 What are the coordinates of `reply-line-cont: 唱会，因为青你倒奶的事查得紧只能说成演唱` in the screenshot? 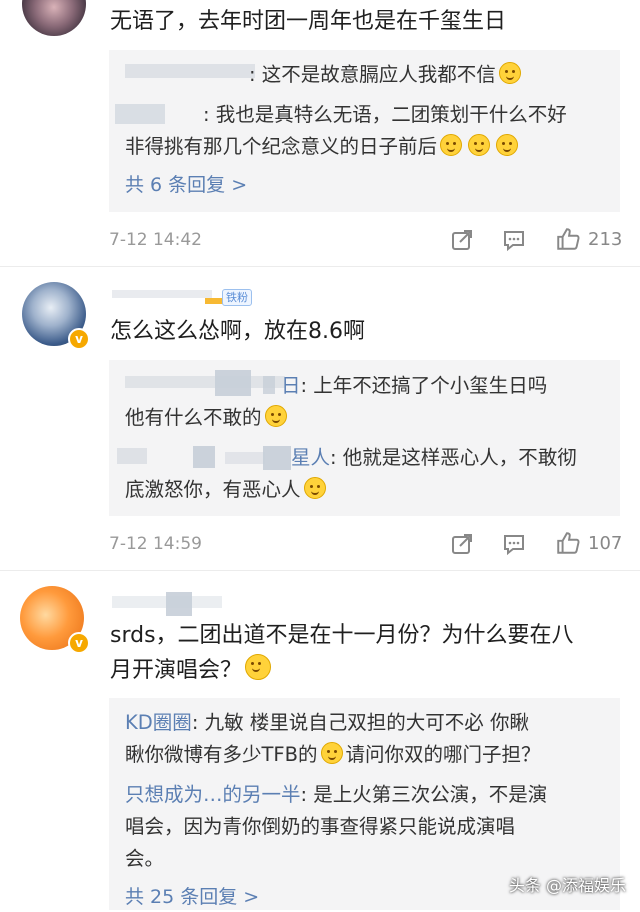 It's located at (320, 826).